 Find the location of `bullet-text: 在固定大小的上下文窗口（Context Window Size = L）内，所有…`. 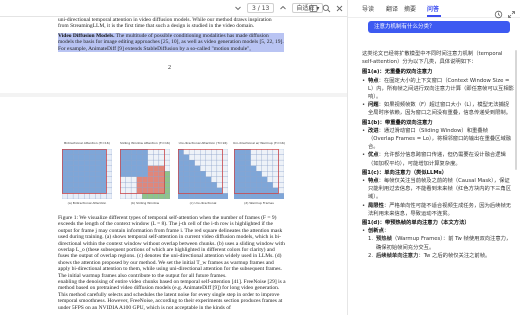

bullet-text: 在固定大小的上下文窗口（Context Window Size = L）内，所有… is located at coordinates (441, 89).